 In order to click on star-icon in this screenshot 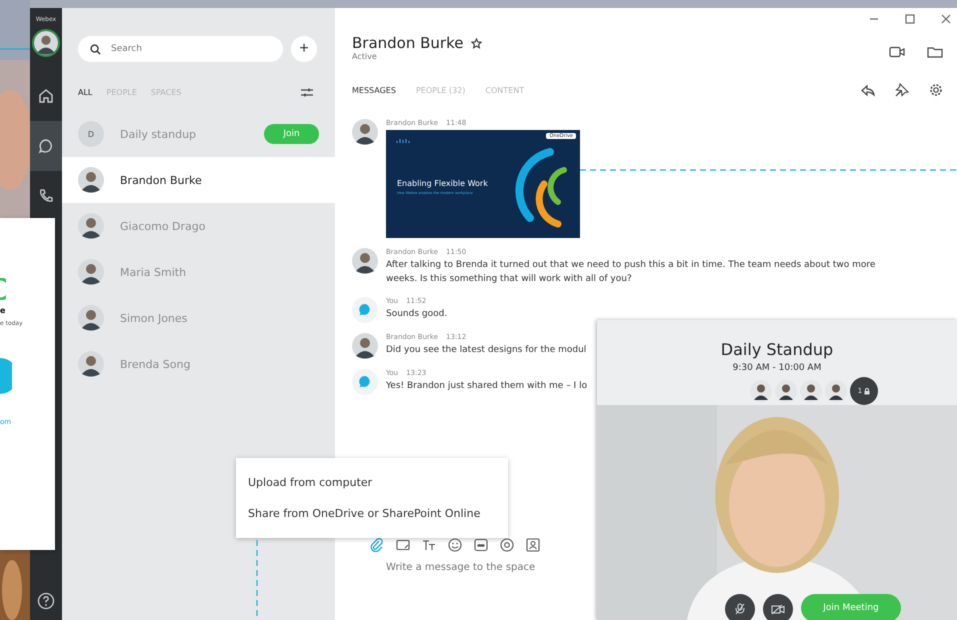, I will do `click(476, 43)`.